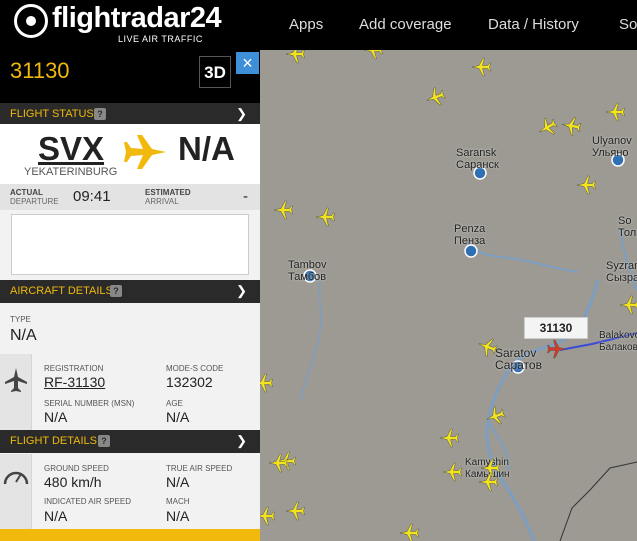 The height and width of the screenshot is (541, 637). I want to click on logo-number: 24, so click(205, 18).